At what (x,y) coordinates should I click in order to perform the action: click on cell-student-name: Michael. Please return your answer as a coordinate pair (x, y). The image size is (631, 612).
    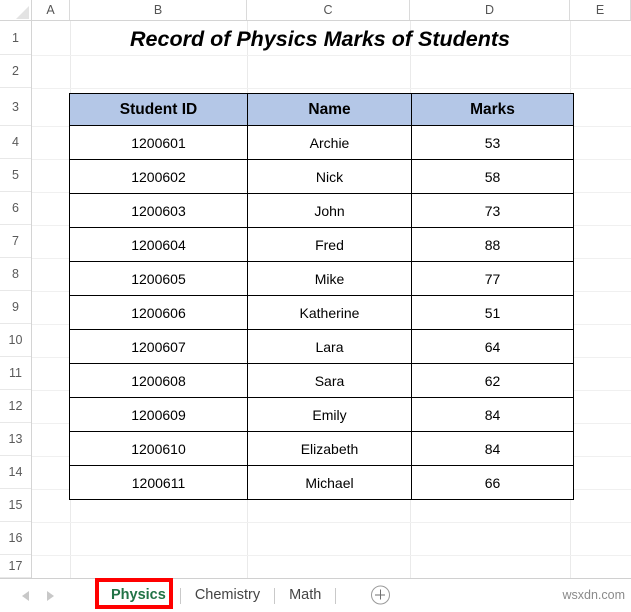
    Looking at the image, I should click on (329, 482).